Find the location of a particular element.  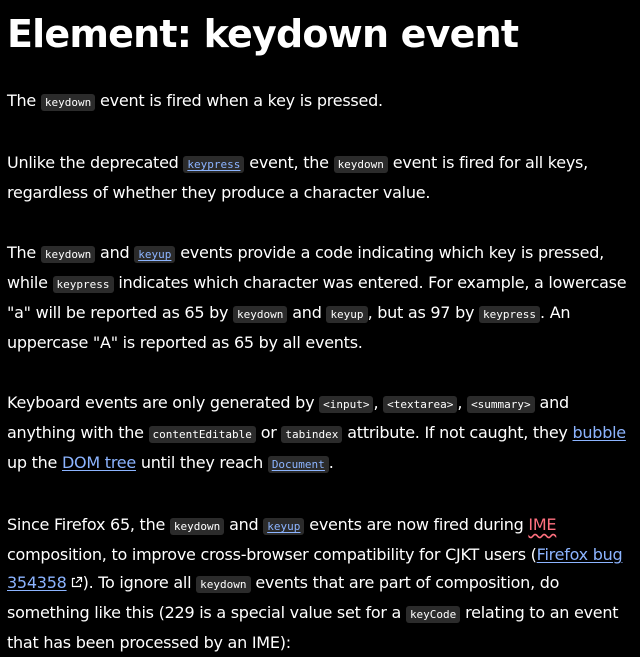

code-contenteditable: contentEditable is located at coordinates (202, 434).